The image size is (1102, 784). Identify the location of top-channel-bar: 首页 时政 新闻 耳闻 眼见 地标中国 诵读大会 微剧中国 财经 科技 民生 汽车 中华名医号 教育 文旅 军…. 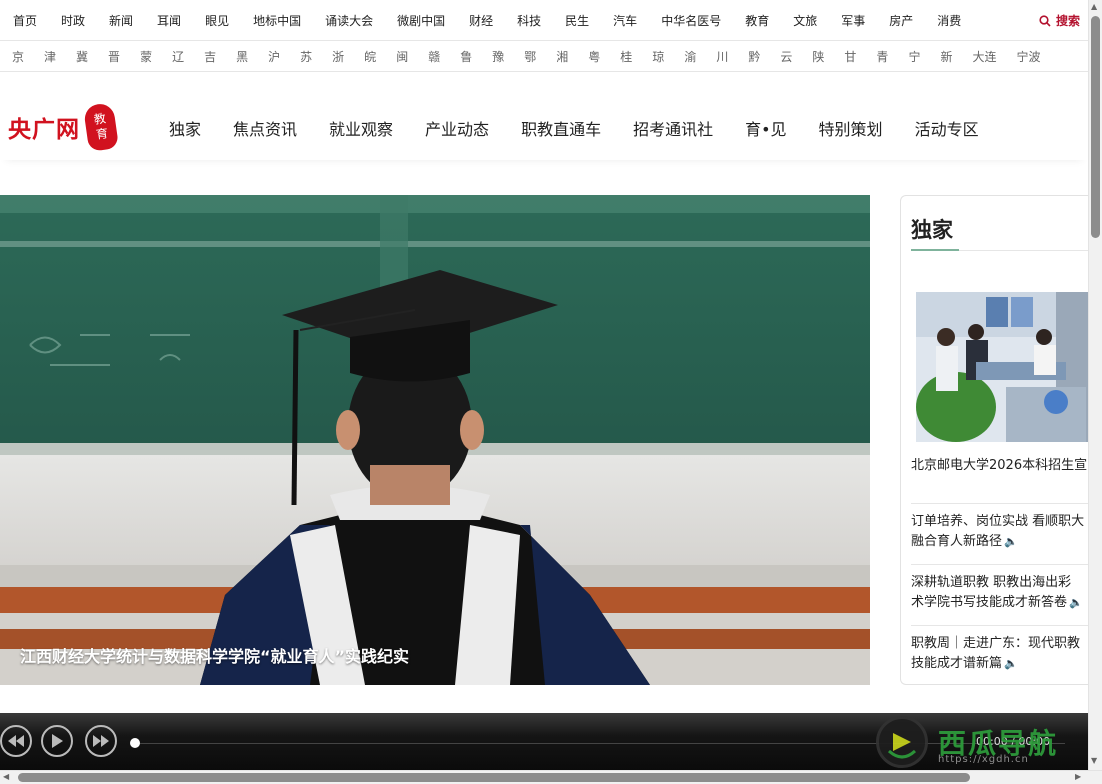
(544, 20).